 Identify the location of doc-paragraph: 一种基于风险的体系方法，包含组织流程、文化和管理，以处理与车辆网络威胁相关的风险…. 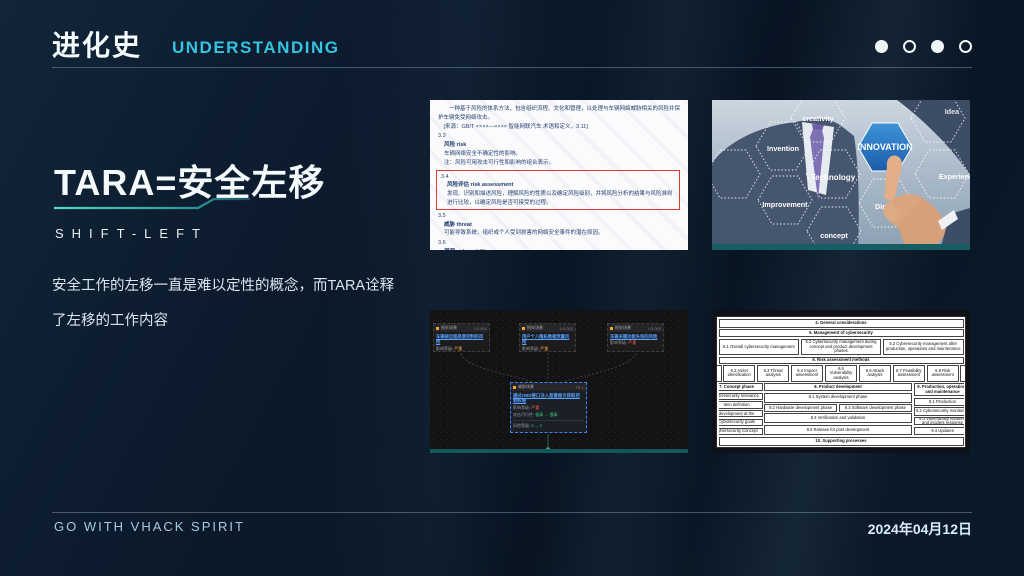
(559, 113).